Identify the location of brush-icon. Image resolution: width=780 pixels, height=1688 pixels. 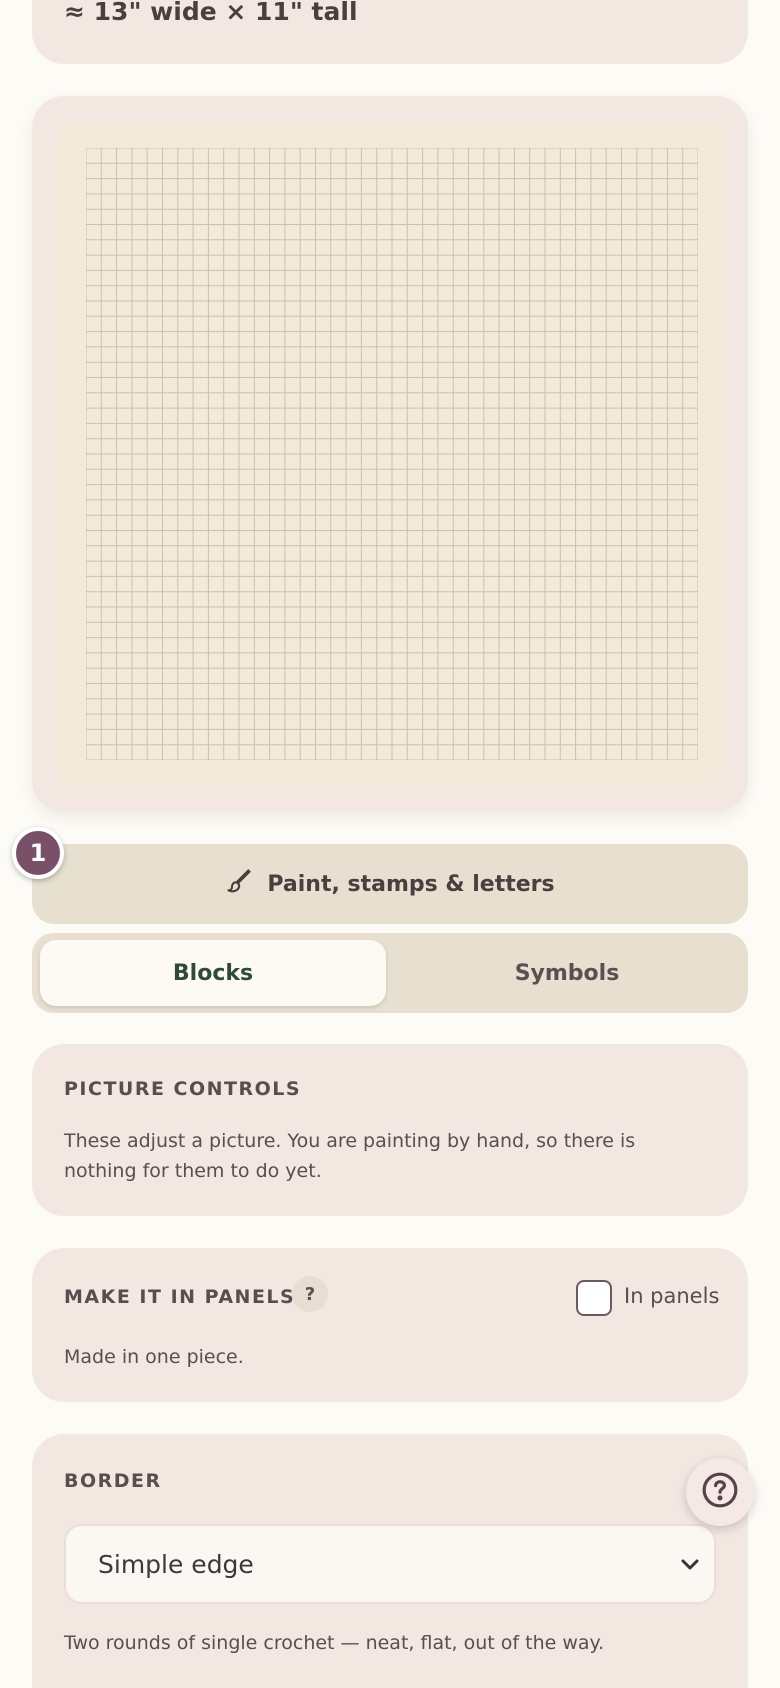
(239, 884).